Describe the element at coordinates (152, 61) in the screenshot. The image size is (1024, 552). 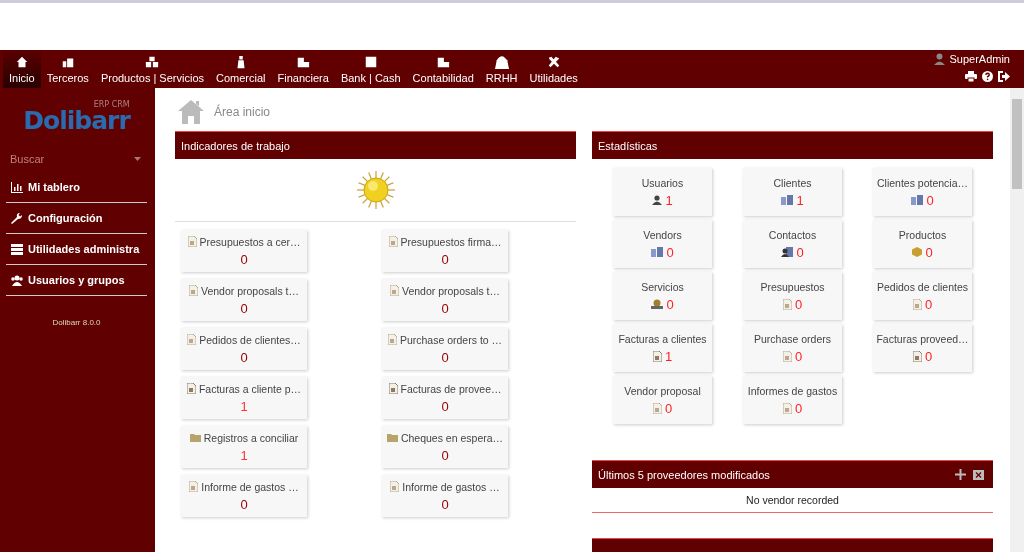
I see `boxes-icon` at that location.